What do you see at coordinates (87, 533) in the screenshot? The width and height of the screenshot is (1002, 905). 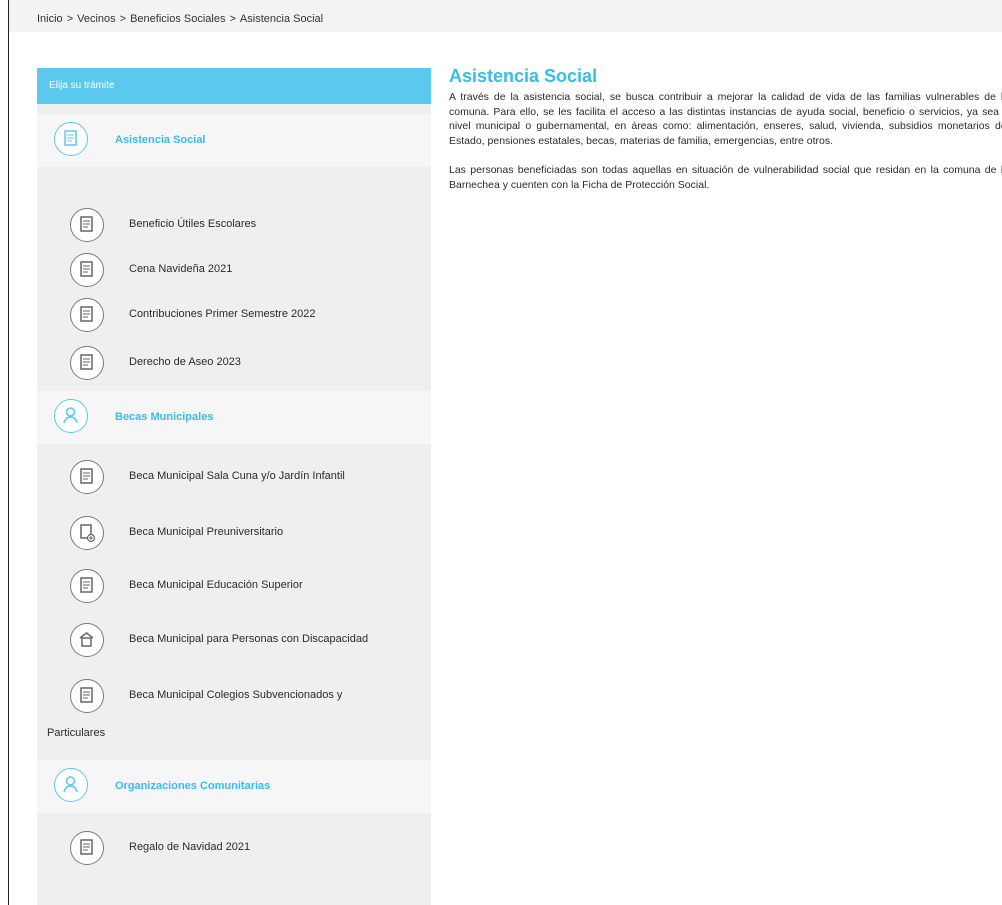 I see `clipboard-add-icon` at bounding box center [87, 533].